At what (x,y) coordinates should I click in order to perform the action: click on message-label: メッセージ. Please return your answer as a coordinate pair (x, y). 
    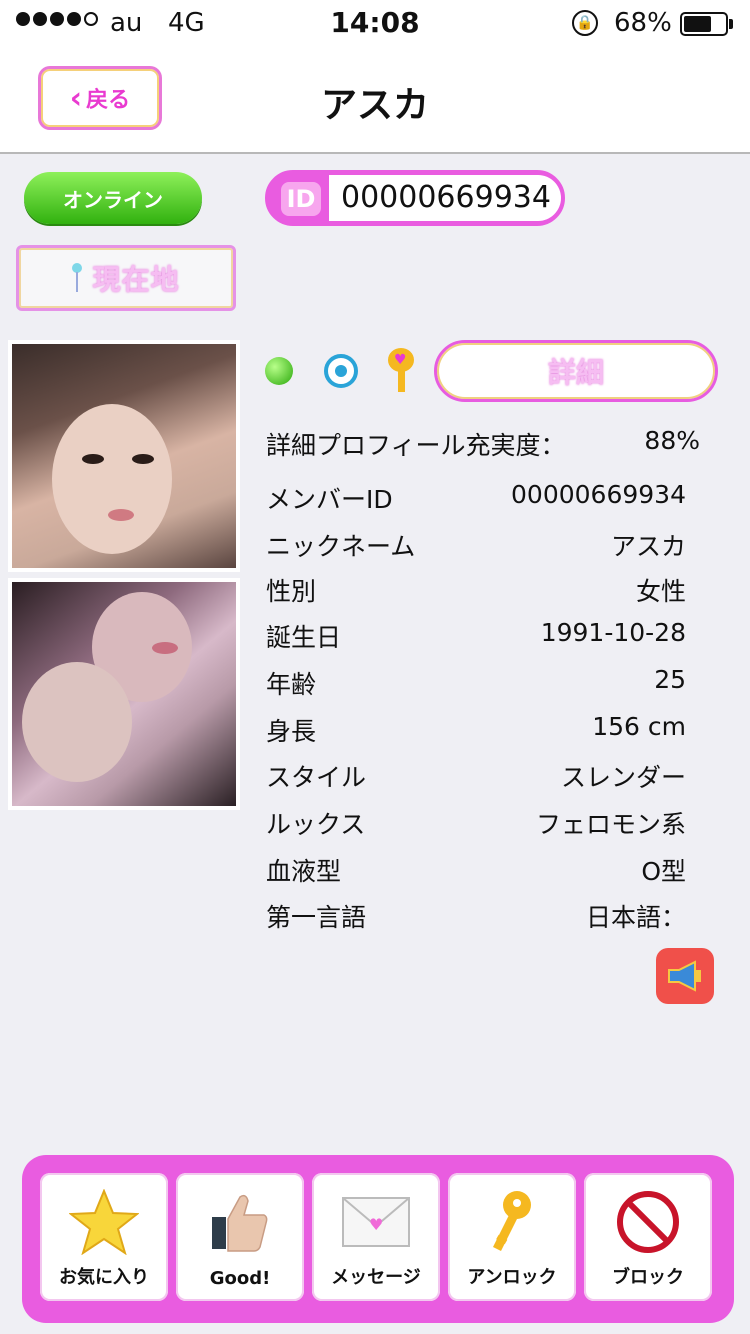
    Looking at the image, I should click on (376, 1277).